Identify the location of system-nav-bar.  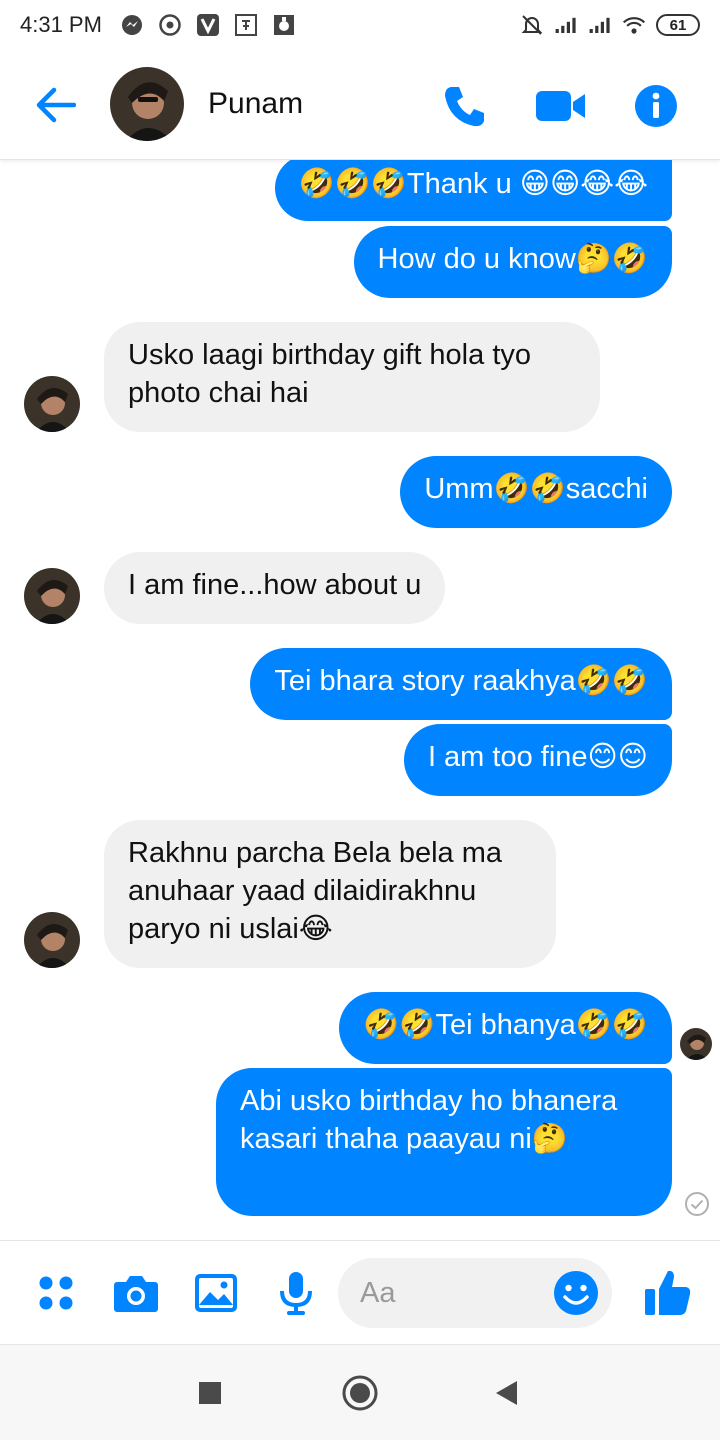
(360, 1392).